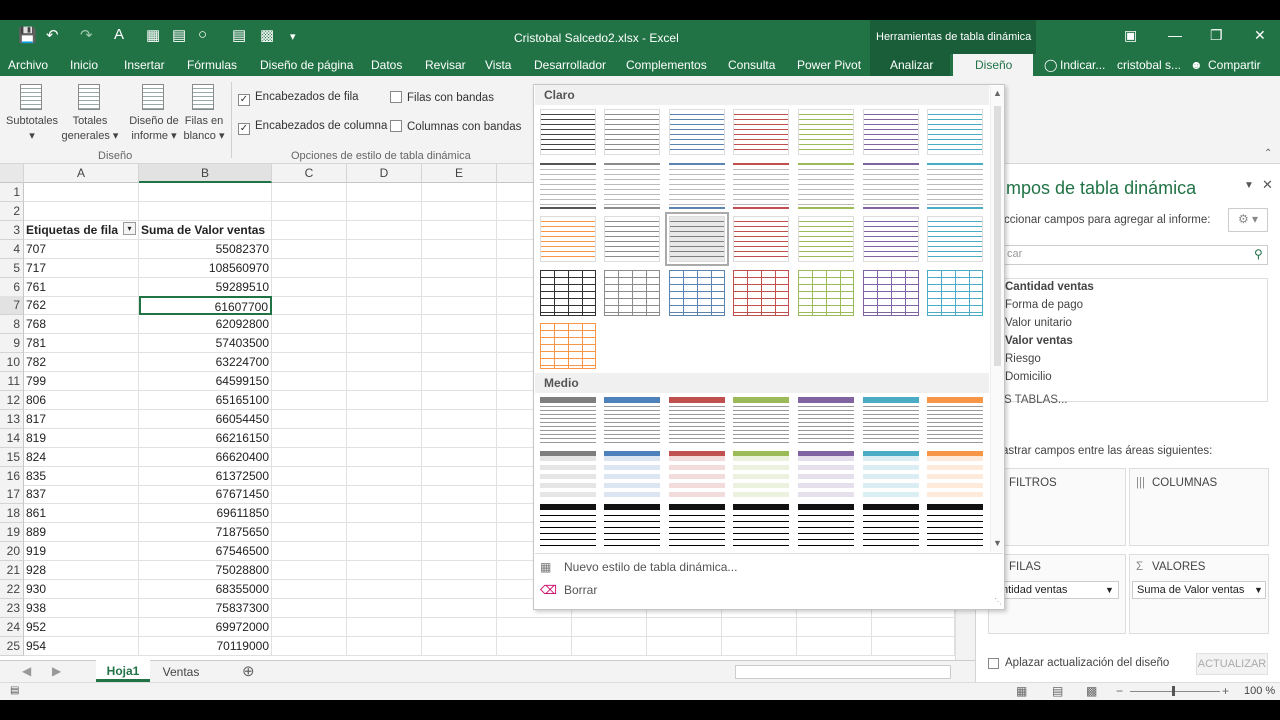 This screenshot has width=1280, height=720. What do you see at coordinates (205, 495) in the screenshot?
I see `cell-value: 67671450` at bounding box center [205, 495].